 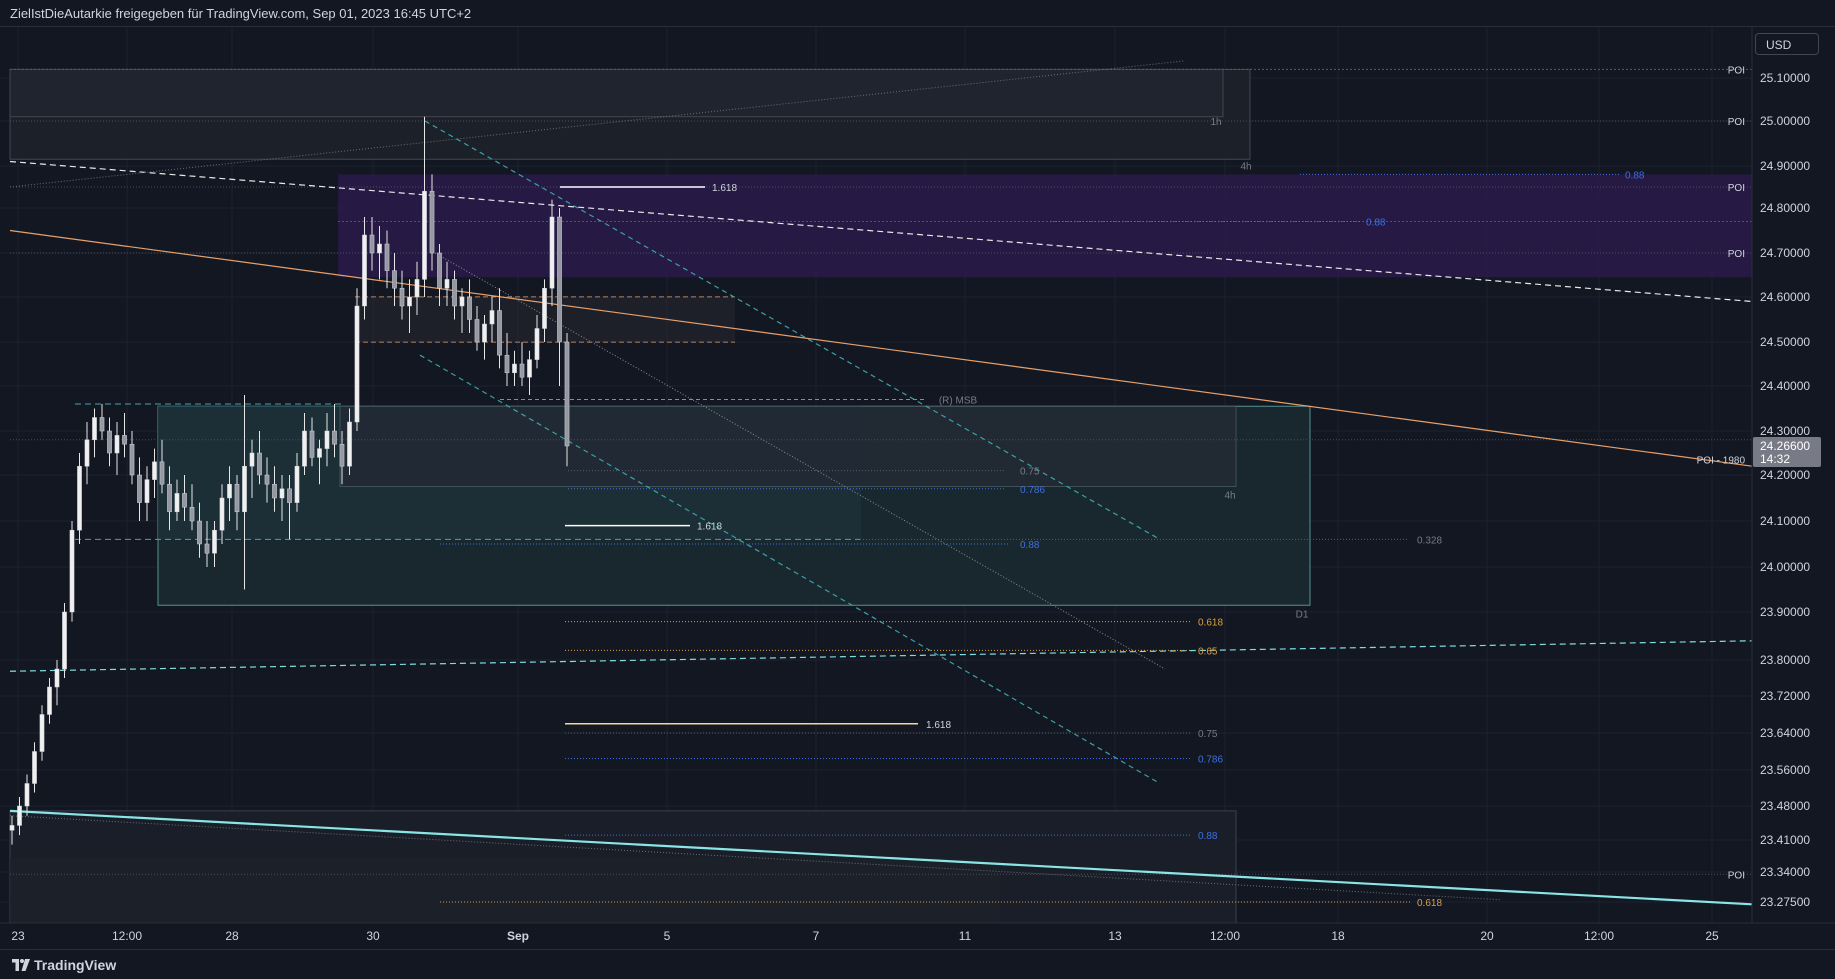 I want to click on price-tick-label: 23.27500, so click(x=1785, y=902).